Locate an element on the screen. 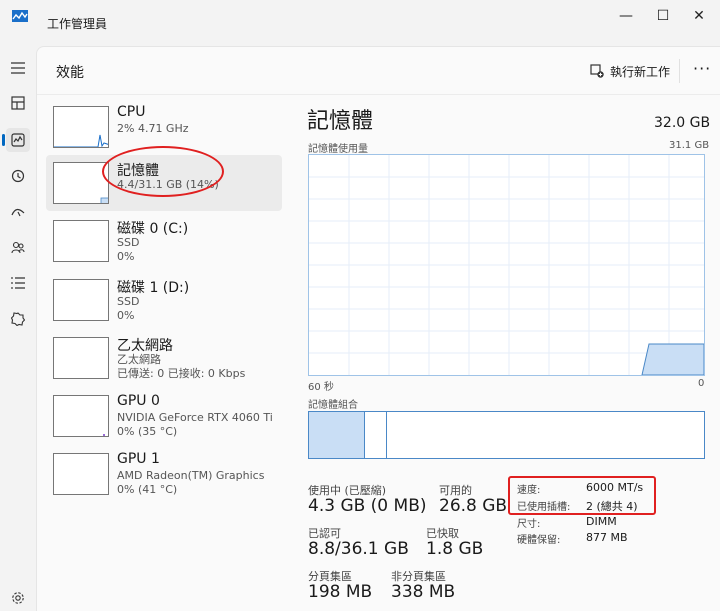 This screenshot has width=720, height=611. sidebar-item-title: GPU 1 is located at coordinates (138, 459).